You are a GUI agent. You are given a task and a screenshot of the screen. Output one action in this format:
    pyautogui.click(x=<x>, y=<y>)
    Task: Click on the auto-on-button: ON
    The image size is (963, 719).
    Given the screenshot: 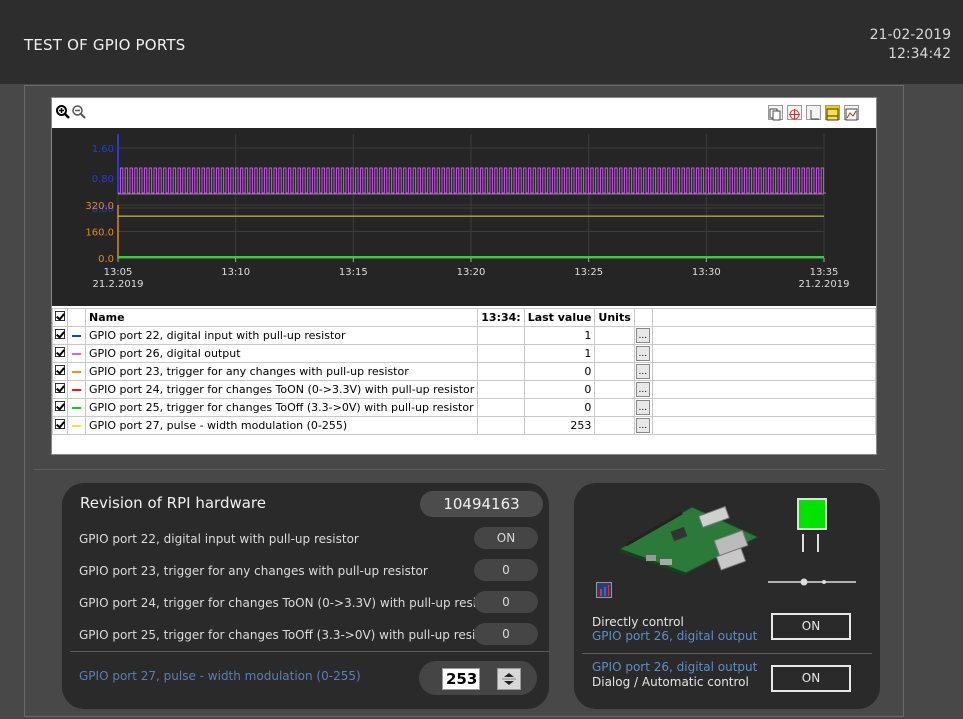 What is the action you would take?
    pyautogui.click(x=811, y=678)
    